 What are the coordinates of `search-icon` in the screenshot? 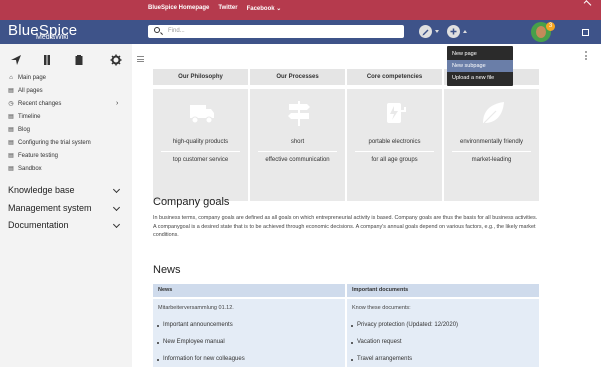 It's located at (157, 30).